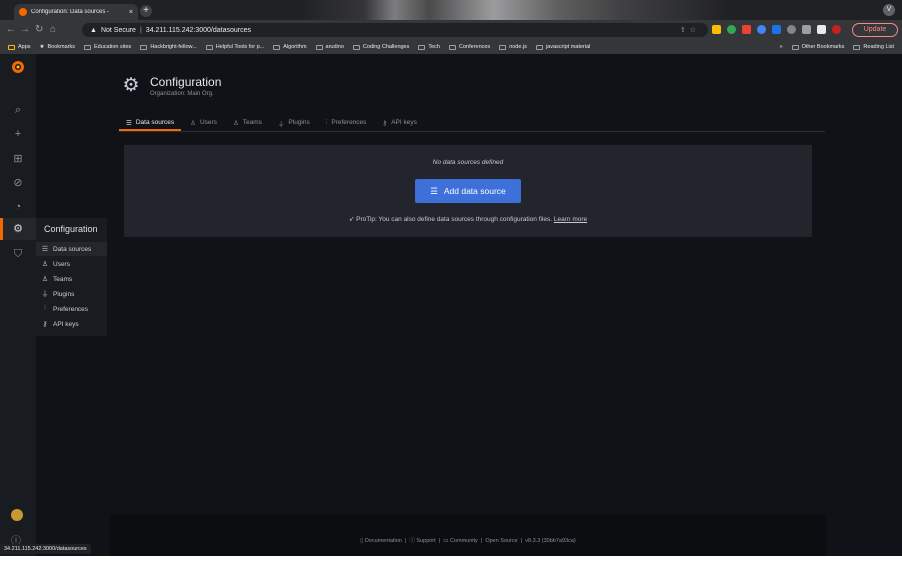  I want to click on bookmark-bookmarks: ★ Bookmarks, so click(57, 47).